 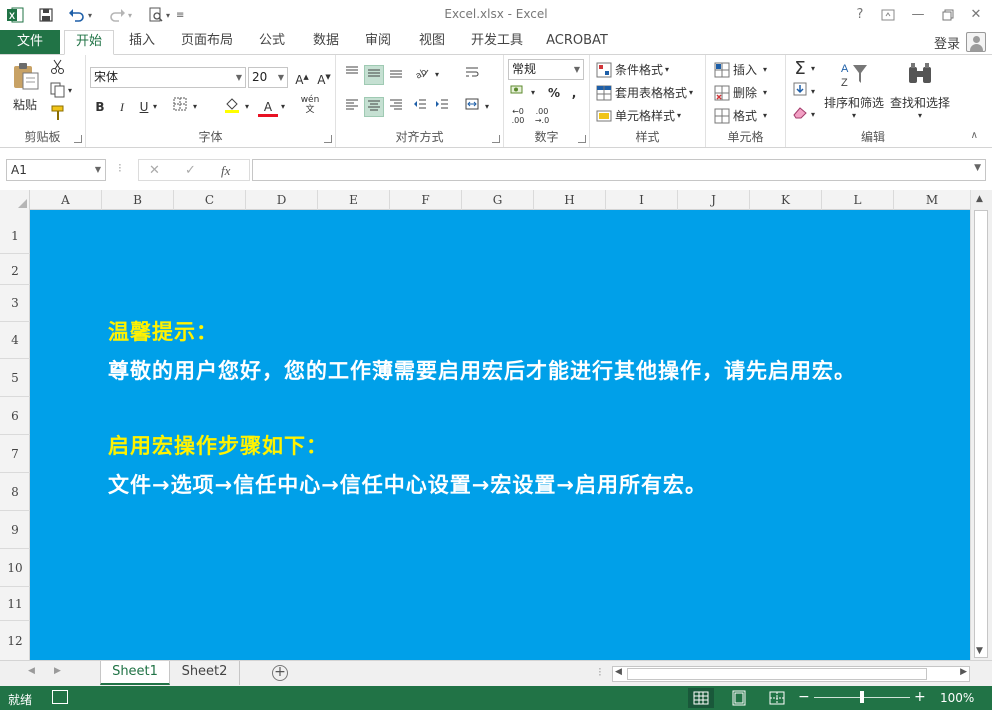 I want to click on row-header: 4, so click(x=15, y=340).